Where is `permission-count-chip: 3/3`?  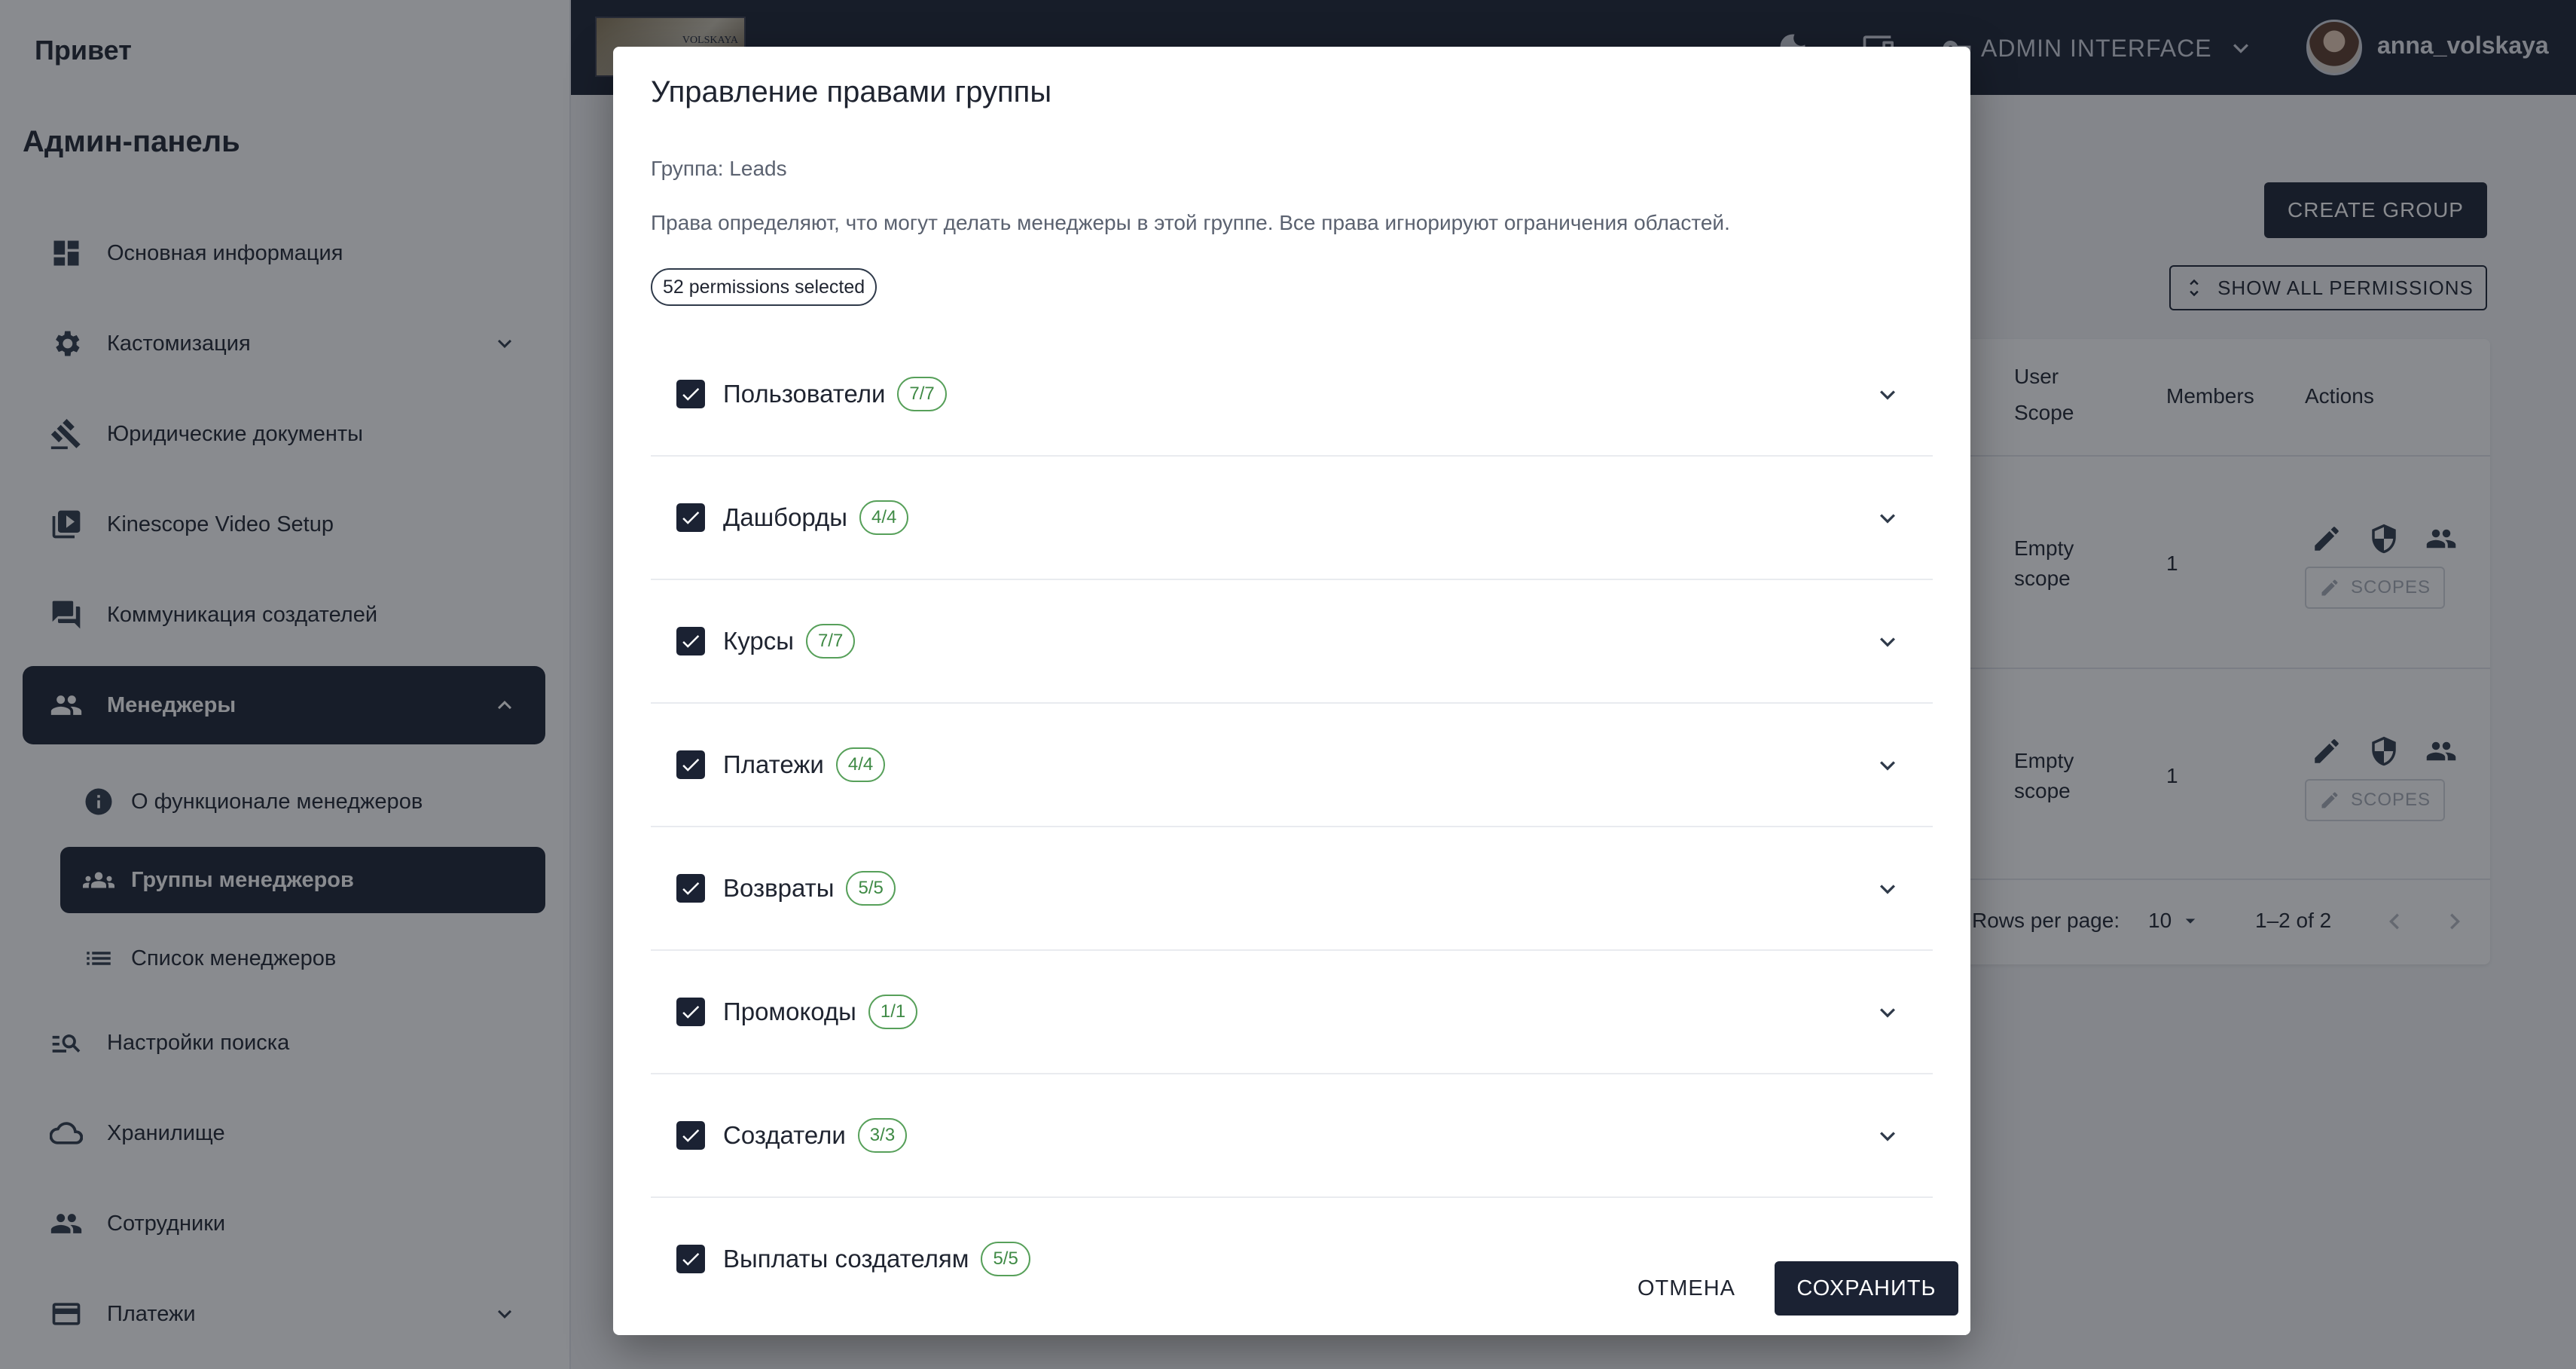
permission-count-chip: 3/3 is located at coordinates (883, 1135).